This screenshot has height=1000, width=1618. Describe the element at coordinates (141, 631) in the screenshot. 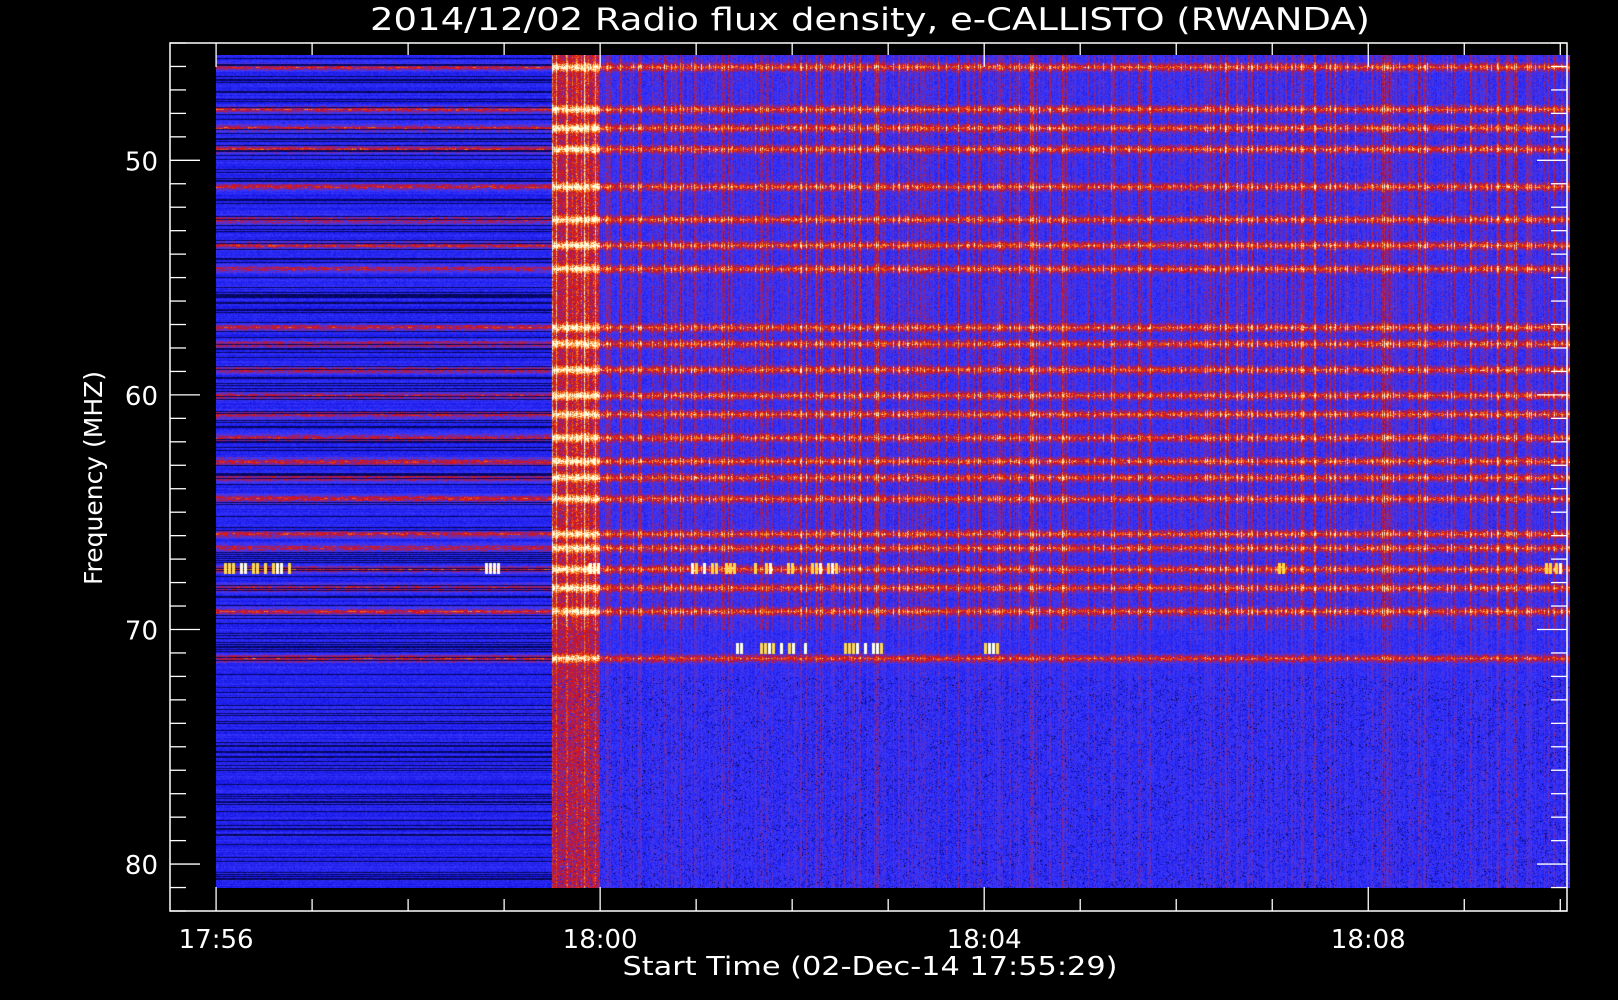

I see `y-tick-label: 70` at that location.